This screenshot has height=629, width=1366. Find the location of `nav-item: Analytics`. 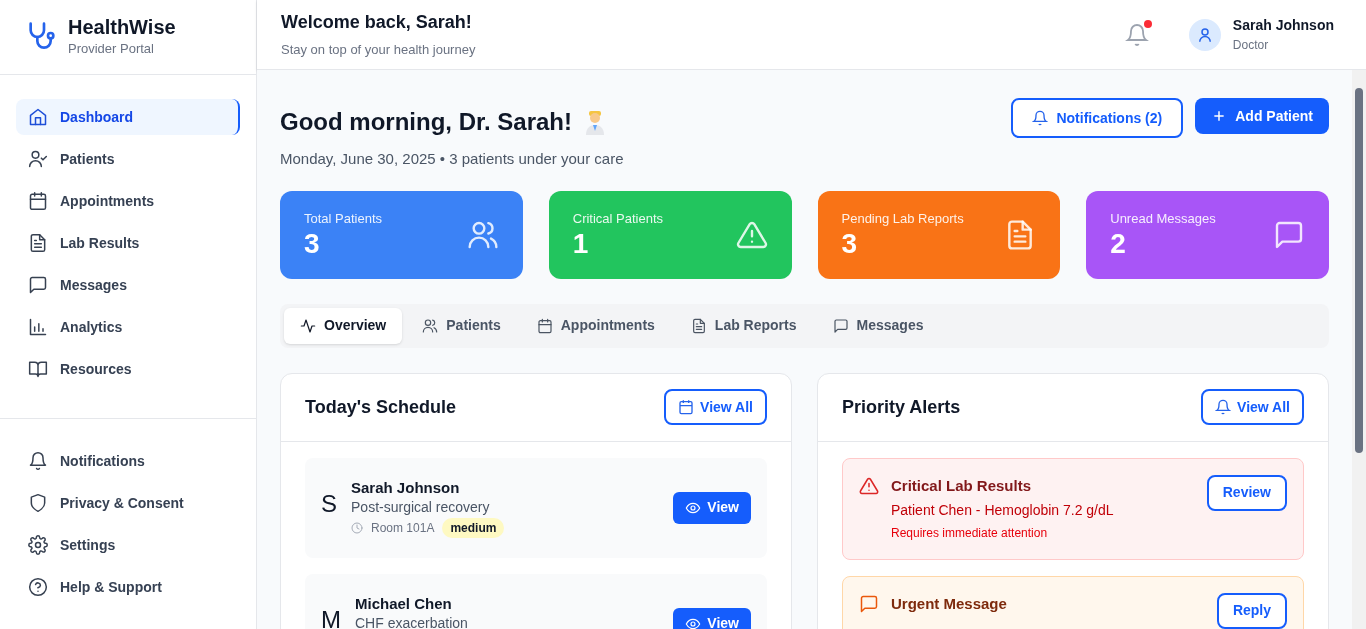

nav-item: Analytics is located at coordinates (128, 327).